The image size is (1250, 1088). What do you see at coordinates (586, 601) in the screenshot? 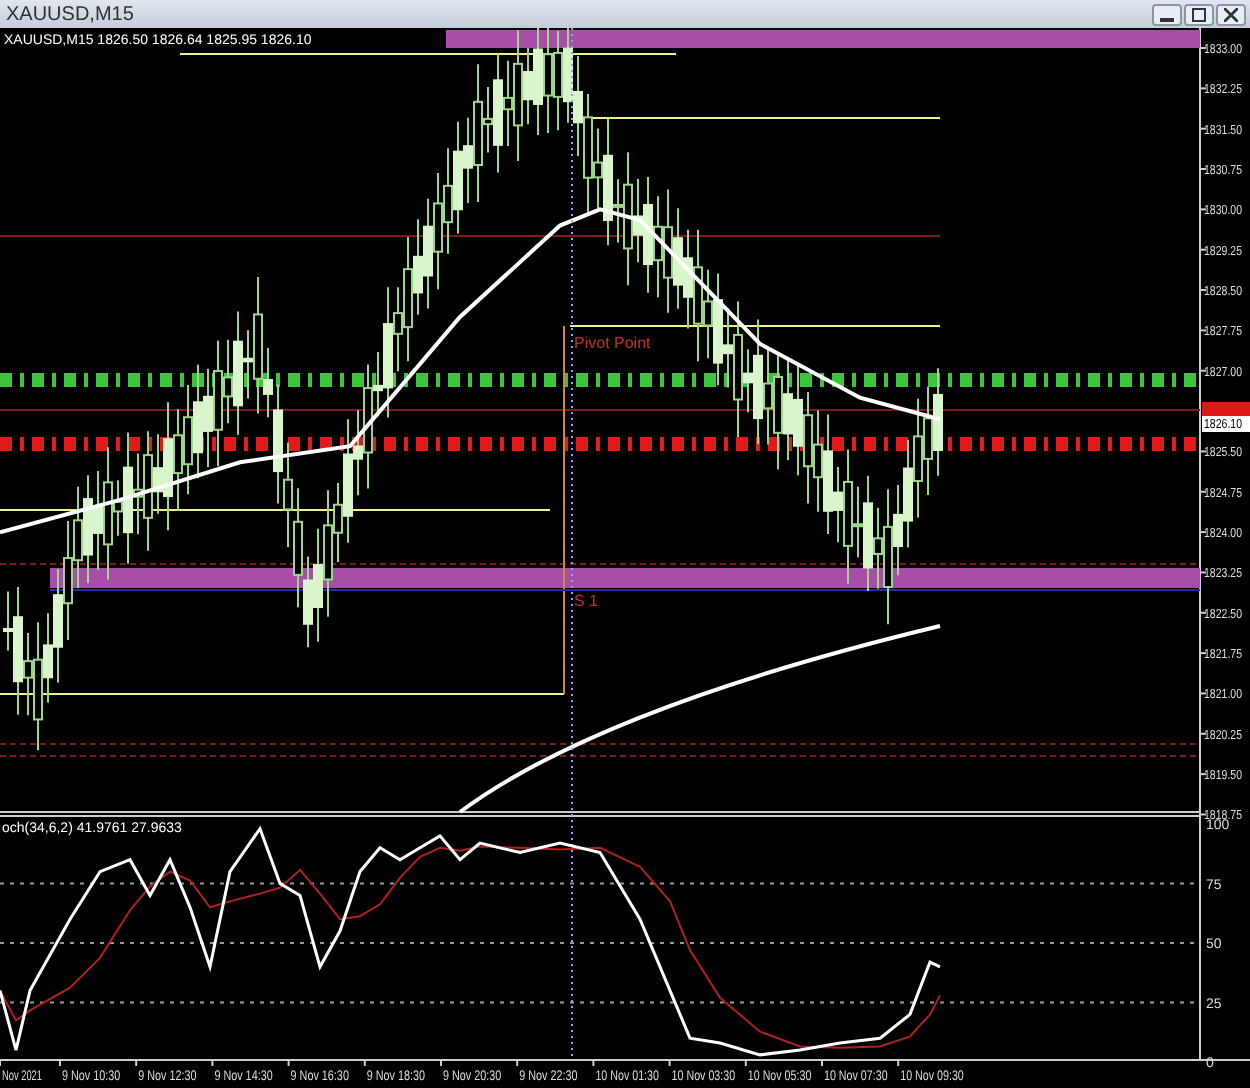
I see `support-label: S 1` at bounding box center [586, 601].